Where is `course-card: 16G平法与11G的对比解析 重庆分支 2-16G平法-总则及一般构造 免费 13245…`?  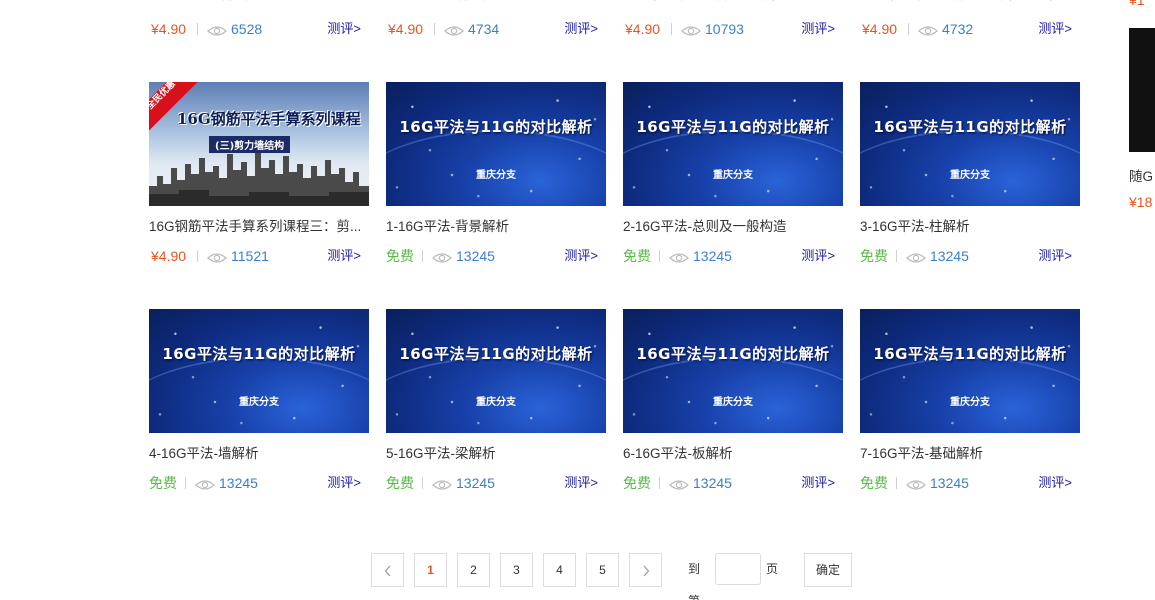 course-card: 16G平法与11G的对比解析 重庆分支 2-16G平法-总则及一般构造 免费 13245… is located at coordinates (733, 173).